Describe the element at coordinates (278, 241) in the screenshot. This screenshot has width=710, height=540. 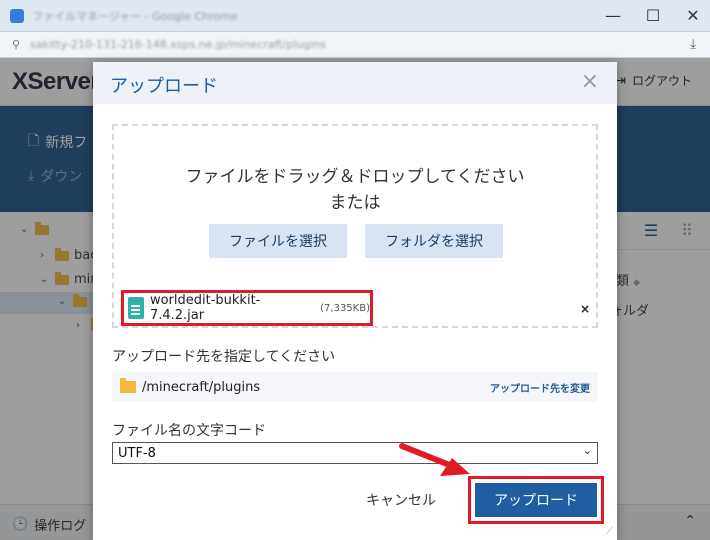
I see `select-file-button: ファイルを選択` at that location.